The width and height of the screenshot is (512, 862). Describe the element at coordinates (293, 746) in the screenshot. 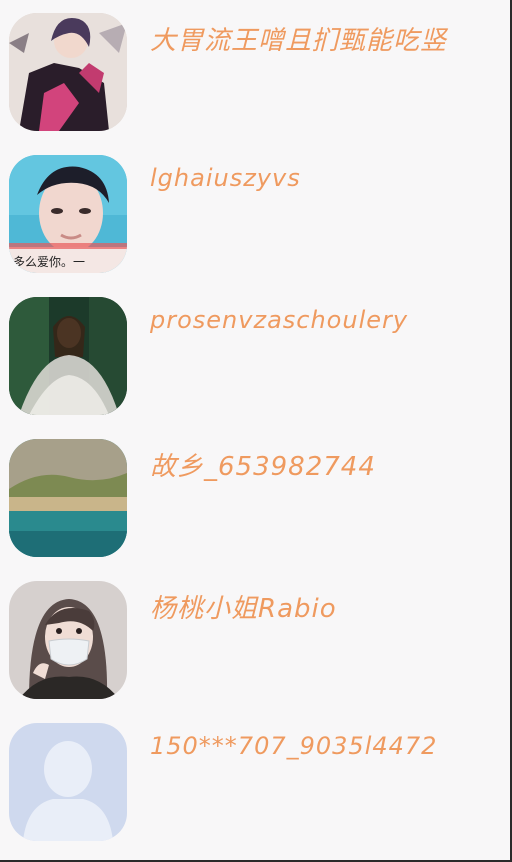

I see `contact-name: 150***707_9035l4472` at that location.